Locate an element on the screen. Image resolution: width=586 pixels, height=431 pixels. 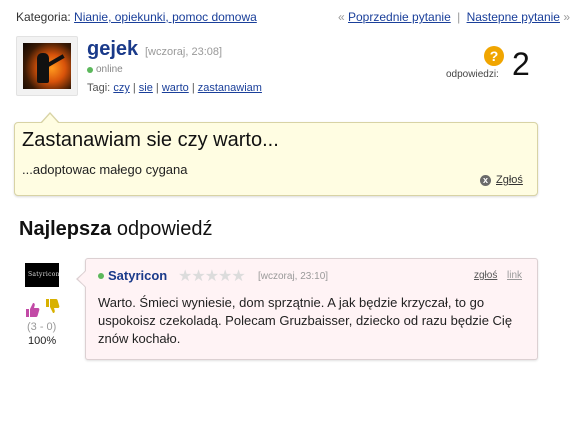
next-arrow-icon: » is located at coordinates (566, 17).